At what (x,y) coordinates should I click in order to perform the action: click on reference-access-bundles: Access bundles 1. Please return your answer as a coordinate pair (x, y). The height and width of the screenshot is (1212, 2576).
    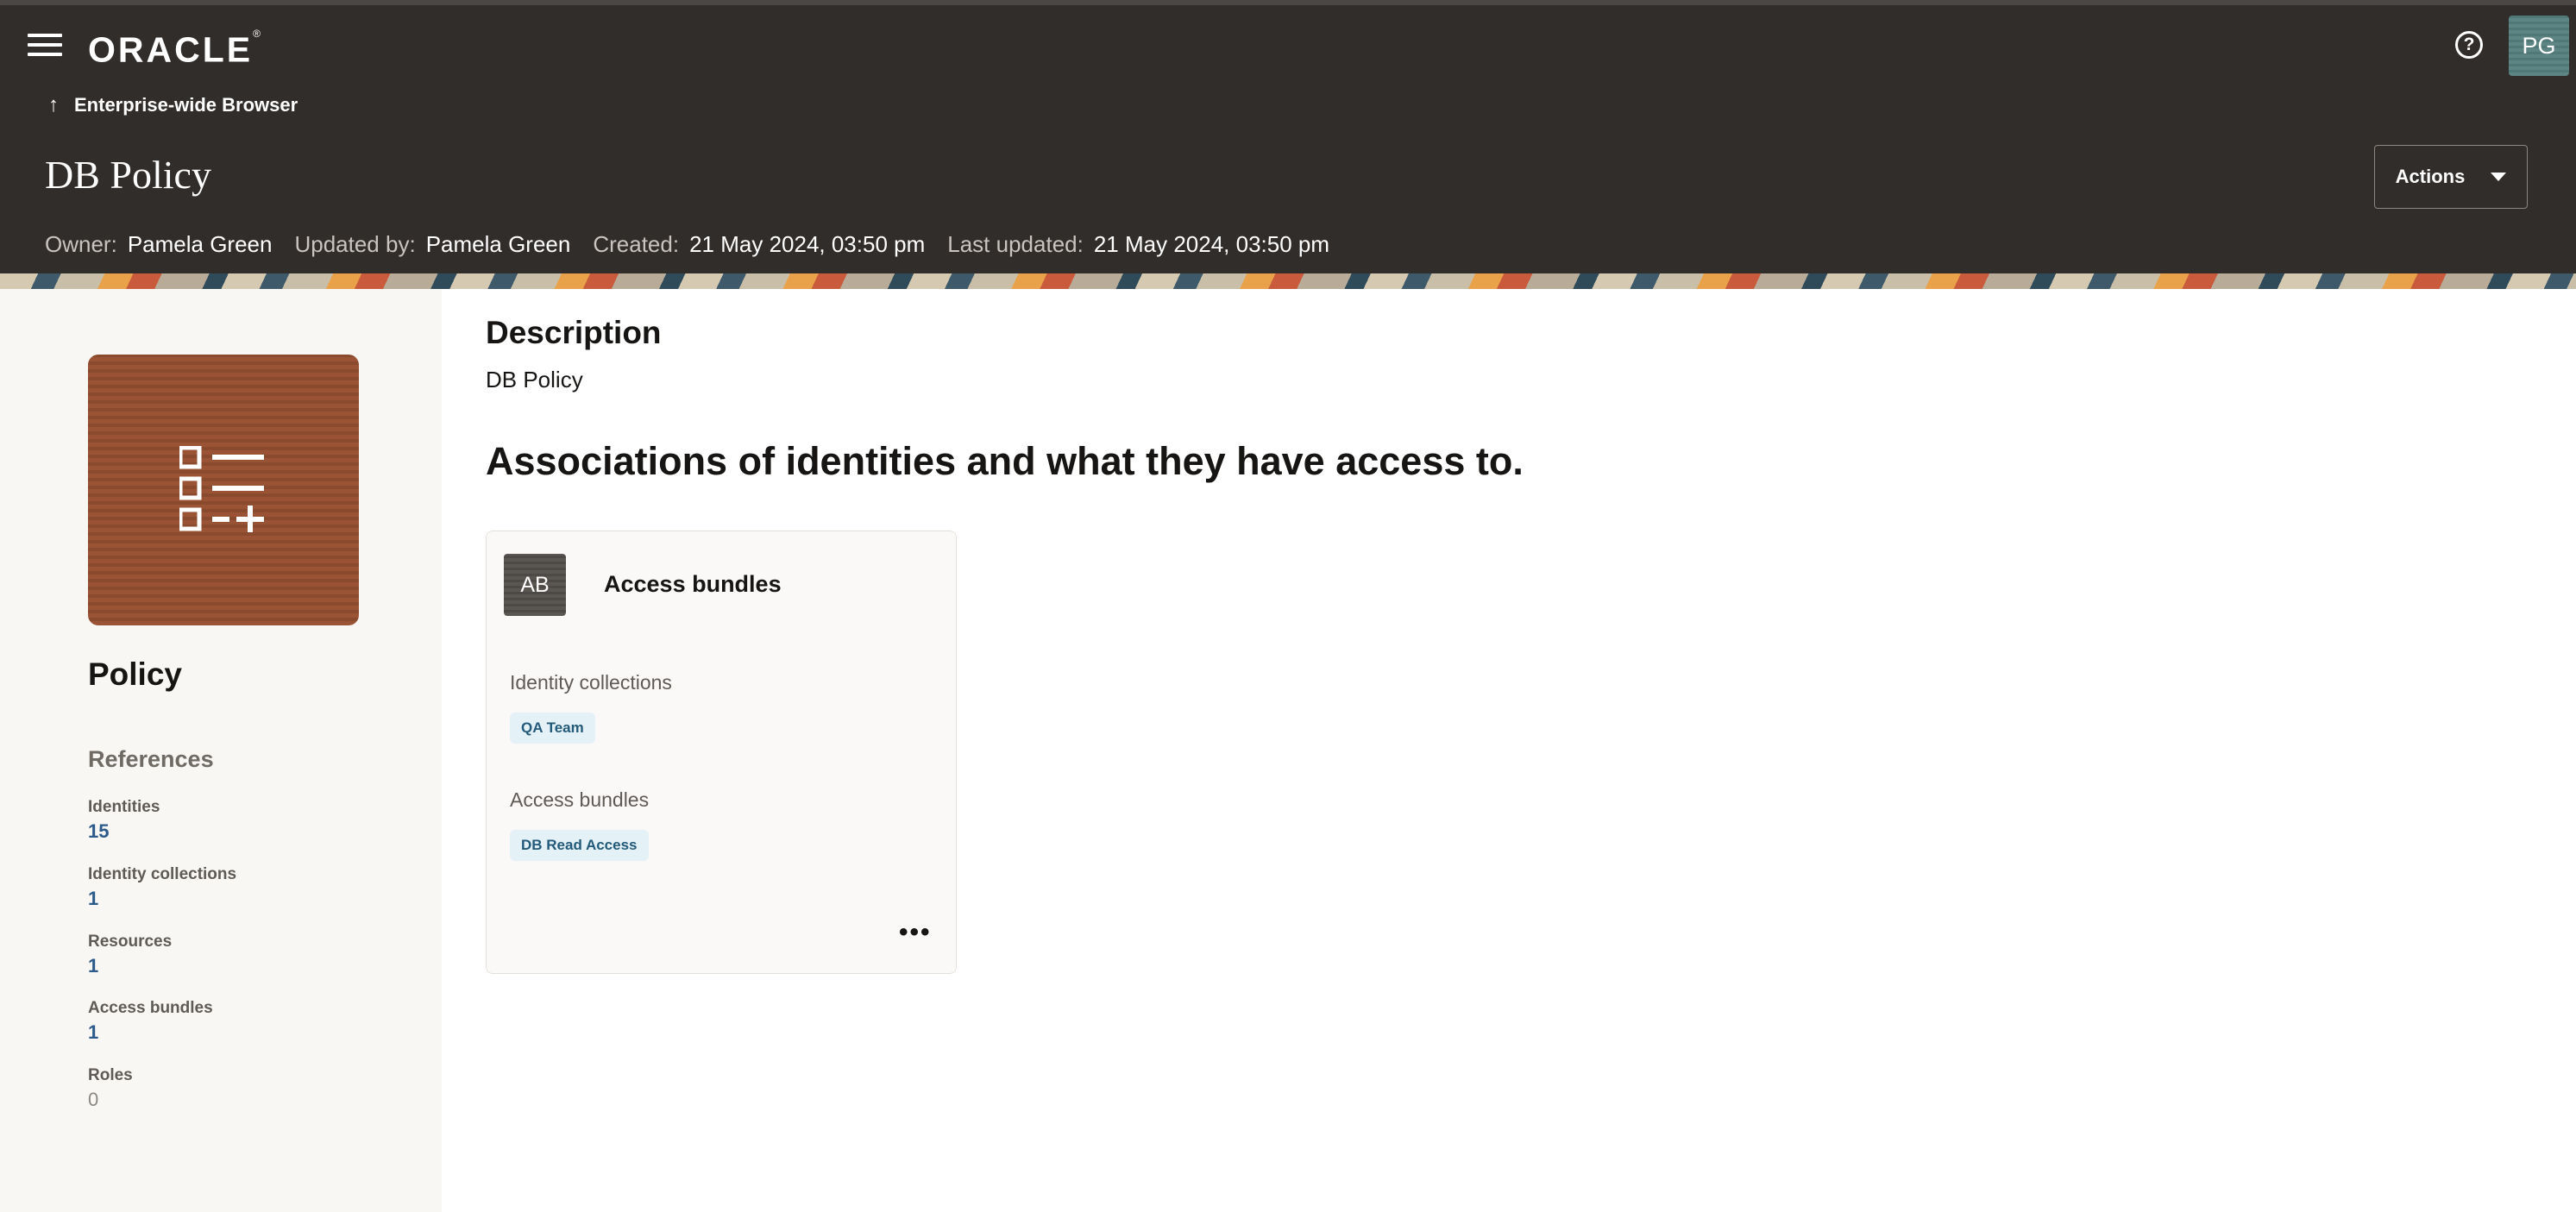
    Looking at the image, I should click on (150, 1021).